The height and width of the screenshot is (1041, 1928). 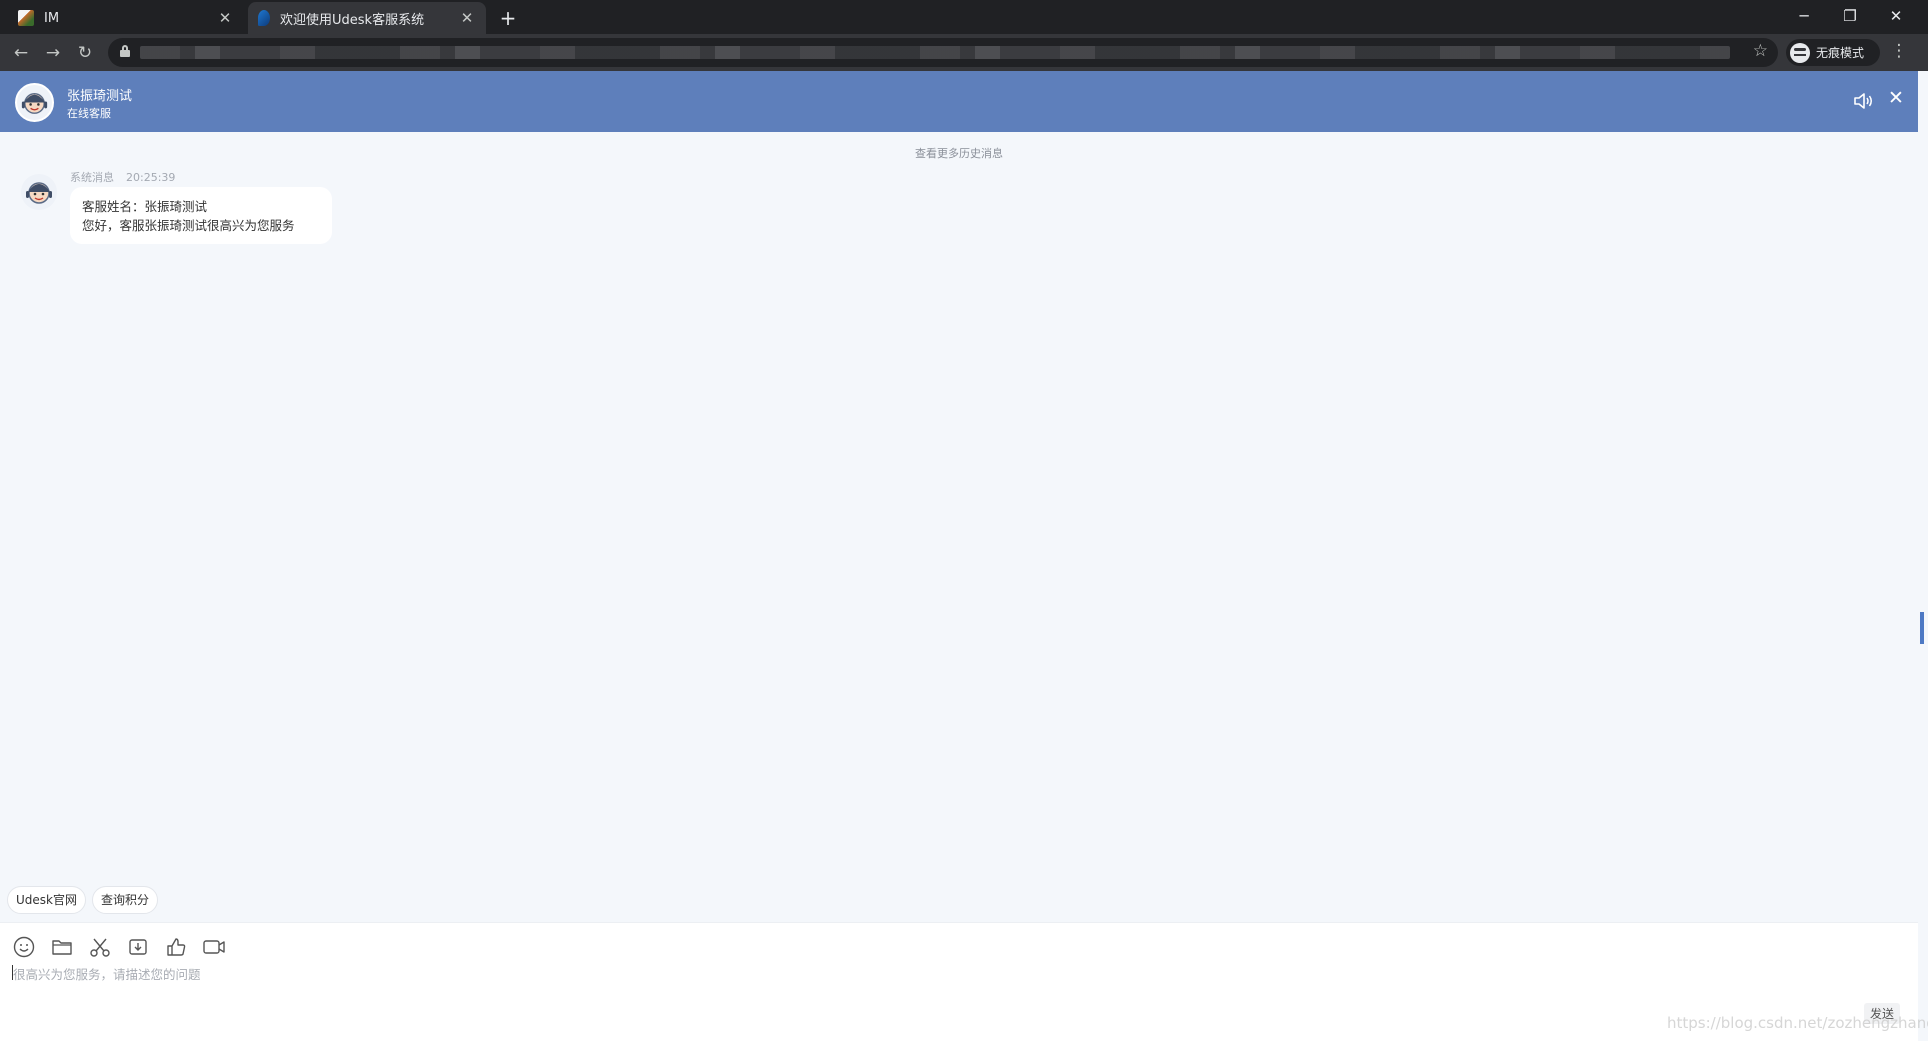 I want to click on quick-button-check-points: 查询积分, so click(x=125, y=900).